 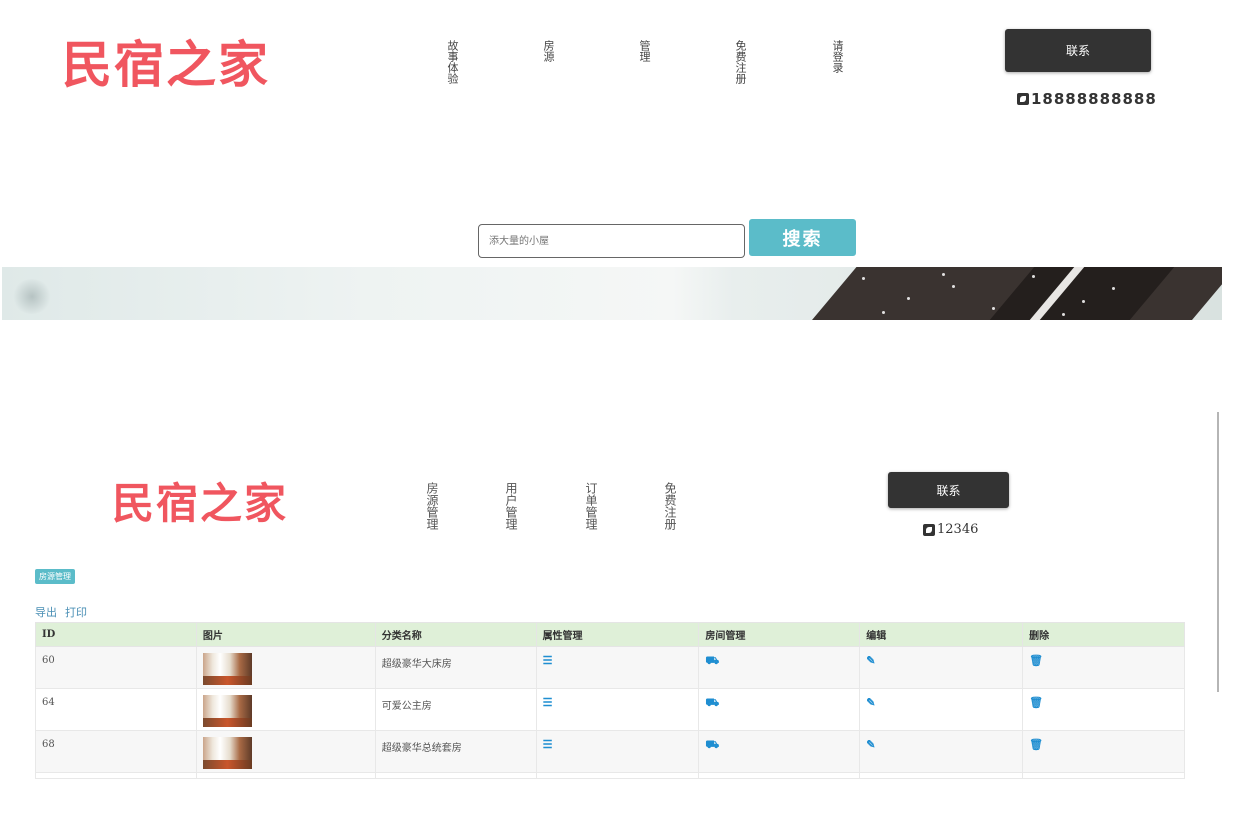 What do you see at coordinates (432, 506) in the screenshot?
I see `nav-listing-management: 房源管理` at bounding box center [432, 506].